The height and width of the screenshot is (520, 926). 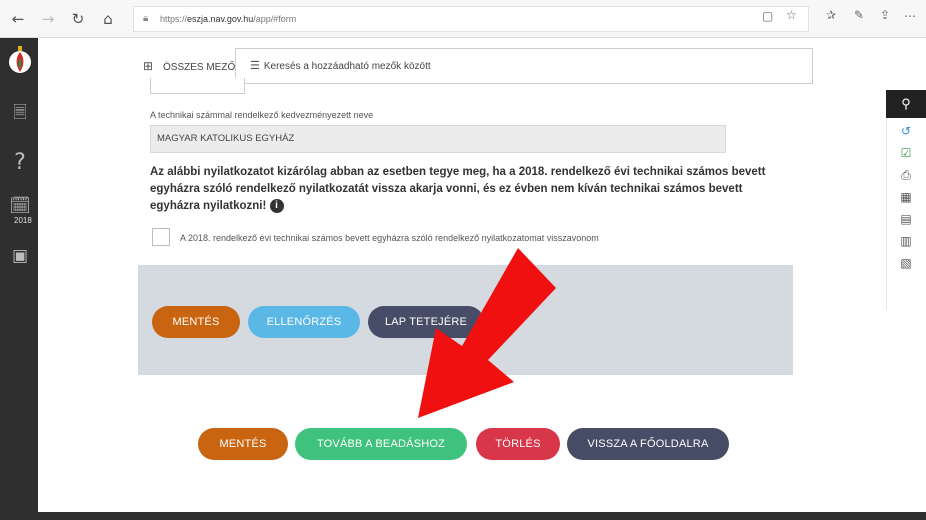 What do you see at coordinates (197, 86) in the screenshot?
I see `previous-field-box` at bounding box center [197, 86].